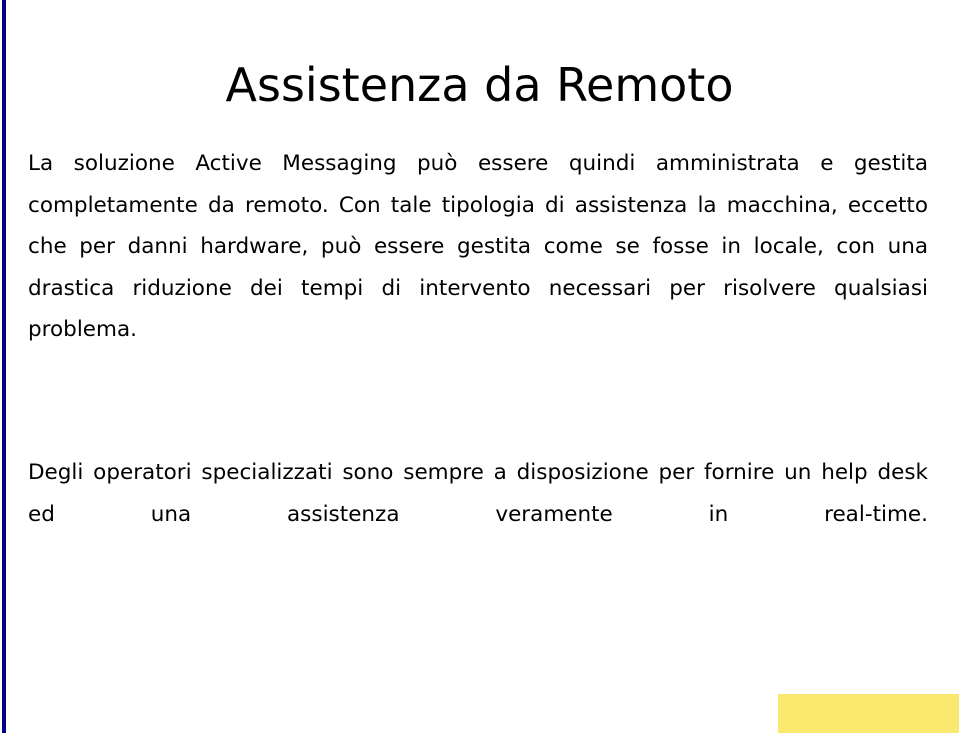 Image resolution: width=959 pixels, height=733 pixels. I want to click on page-title: Assistenza da Remoto, so click(479, 84).